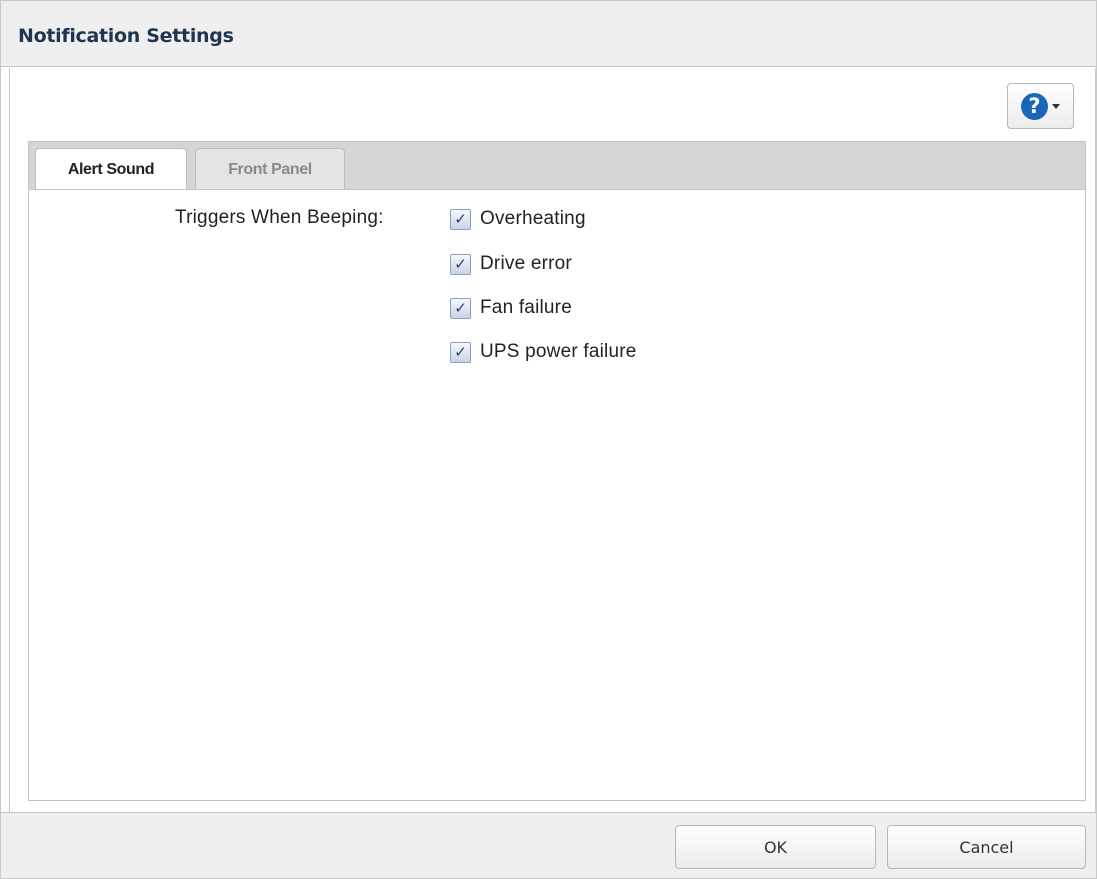 The image size is (1097, 879). I want to click on option-overheating: ✓ Overheating, so click(518, 219).